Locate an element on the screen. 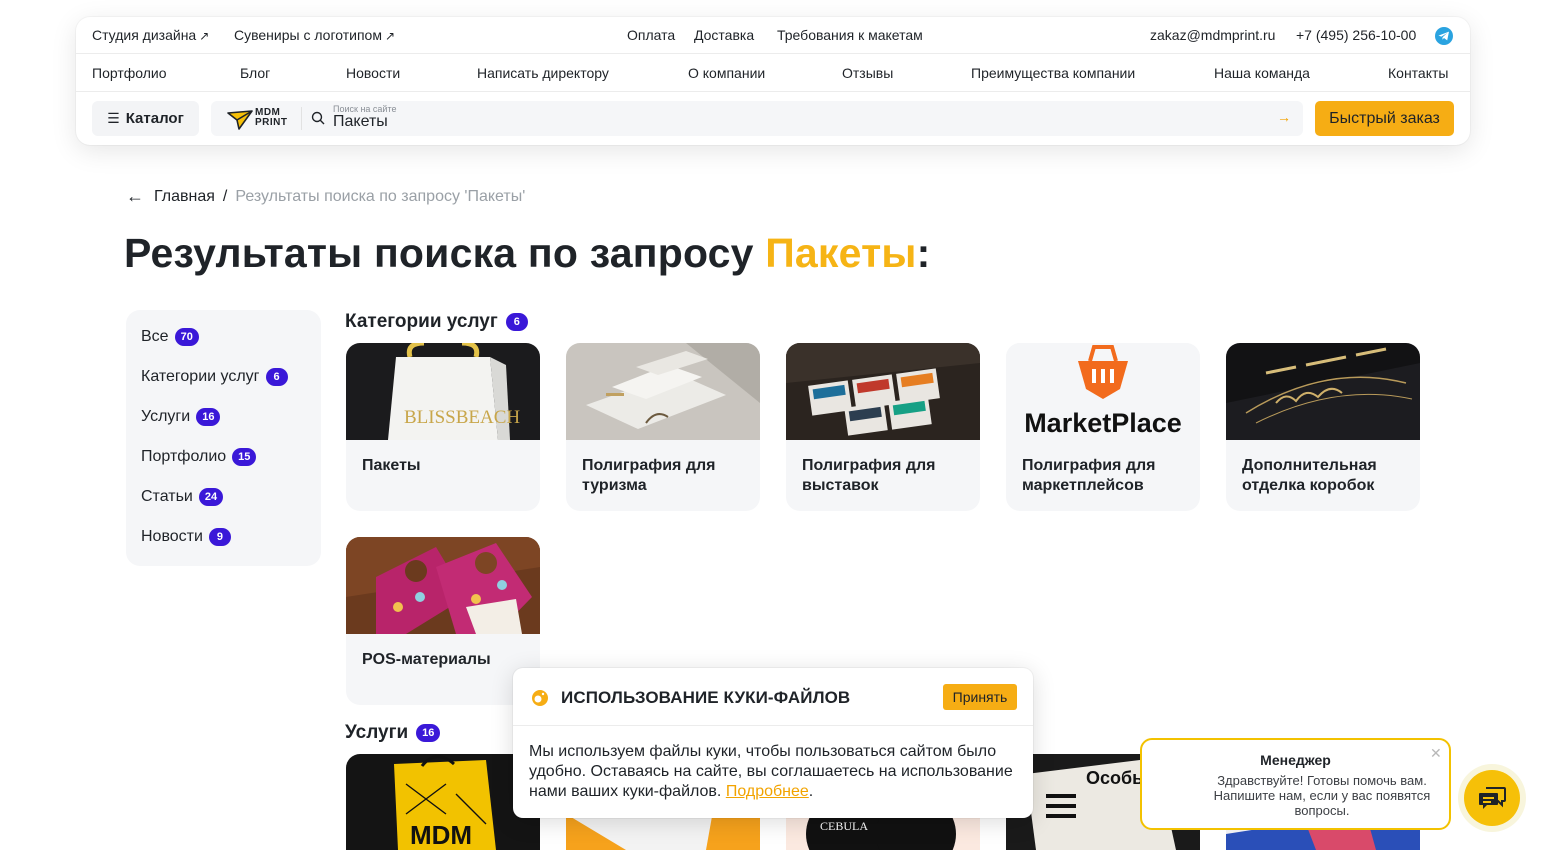 The height and width of the screenshot is (850, 1560). category-card-box-finishing: Дополнительная отделка коробок is located at coordinates (1323, 427).